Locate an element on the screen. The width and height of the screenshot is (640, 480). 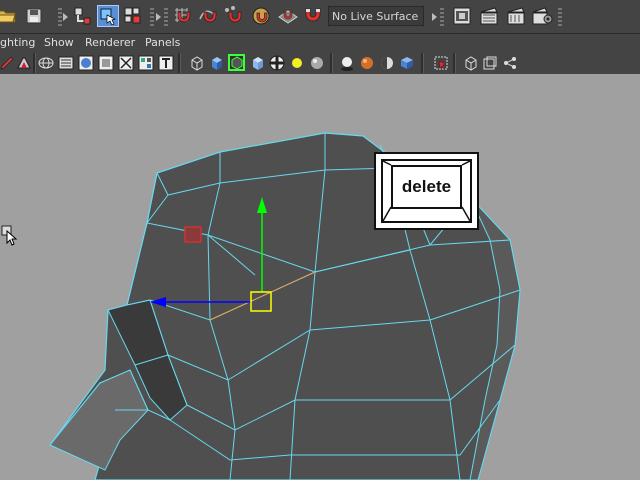
texture-icon is located at coordinates (145, 62).